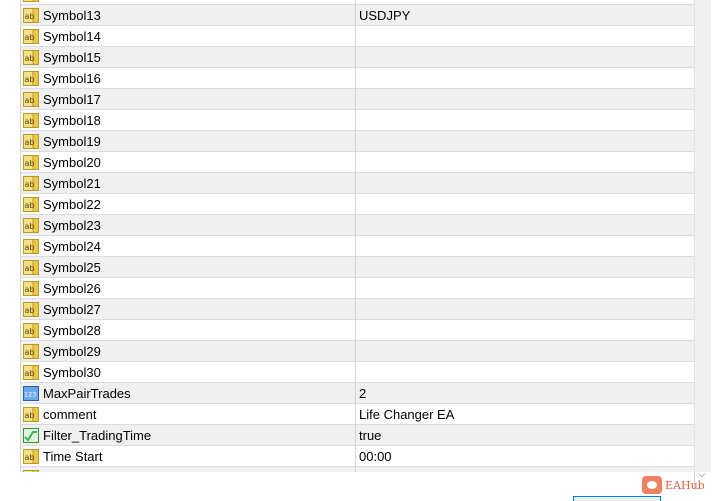 This screenshot has width=714, height=501. Describe the element at coordinates (188, 141) in the screenshot. I see `param-name-cell: ab Symbol19` at that location.